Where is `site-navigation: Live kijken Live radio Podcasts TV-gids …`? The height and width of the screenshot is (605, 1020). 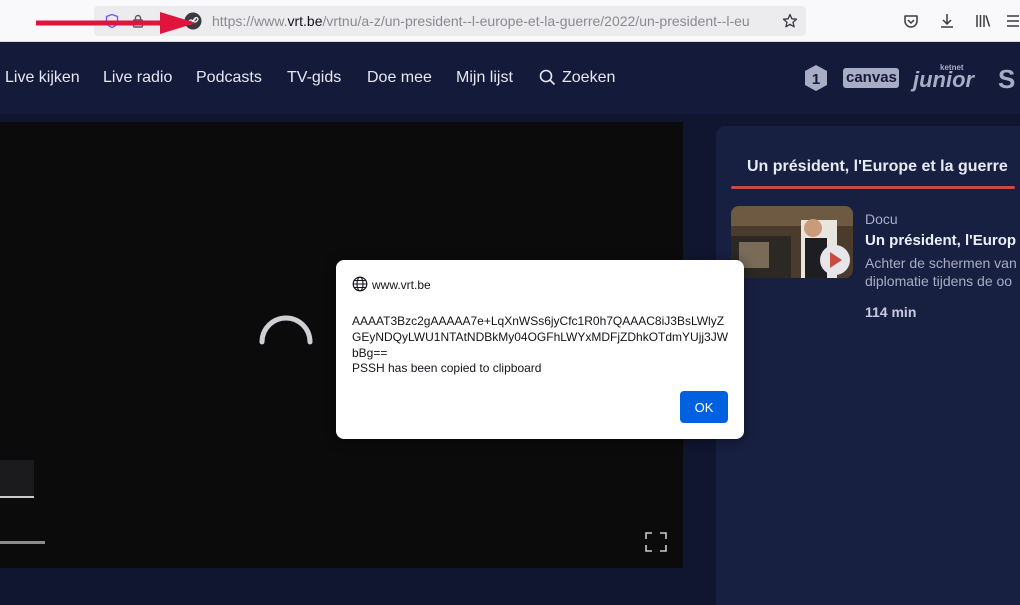 site-navigation: Live kijken Live radio Podcasts TV-gids … is located at coordinates (510, 78).